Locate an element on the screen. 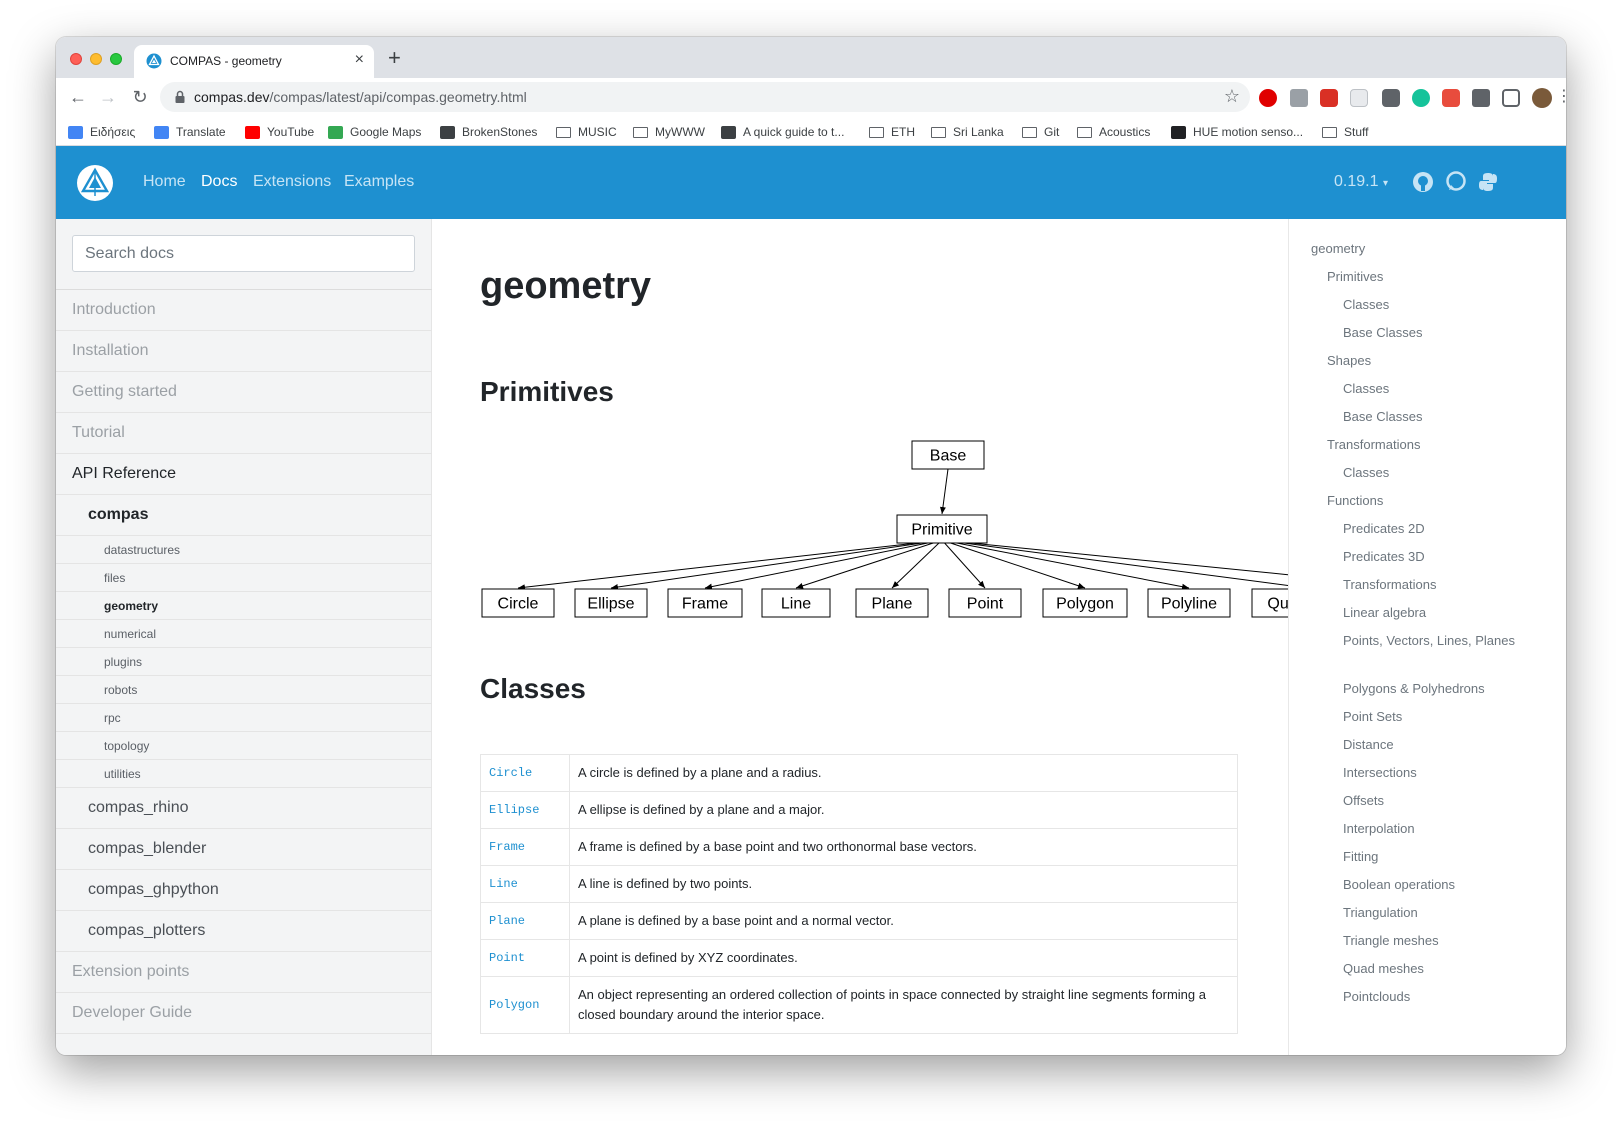 This screenshot has width=1617, height=1126. nav-docs: Docs is located at coordinates (219, 182).